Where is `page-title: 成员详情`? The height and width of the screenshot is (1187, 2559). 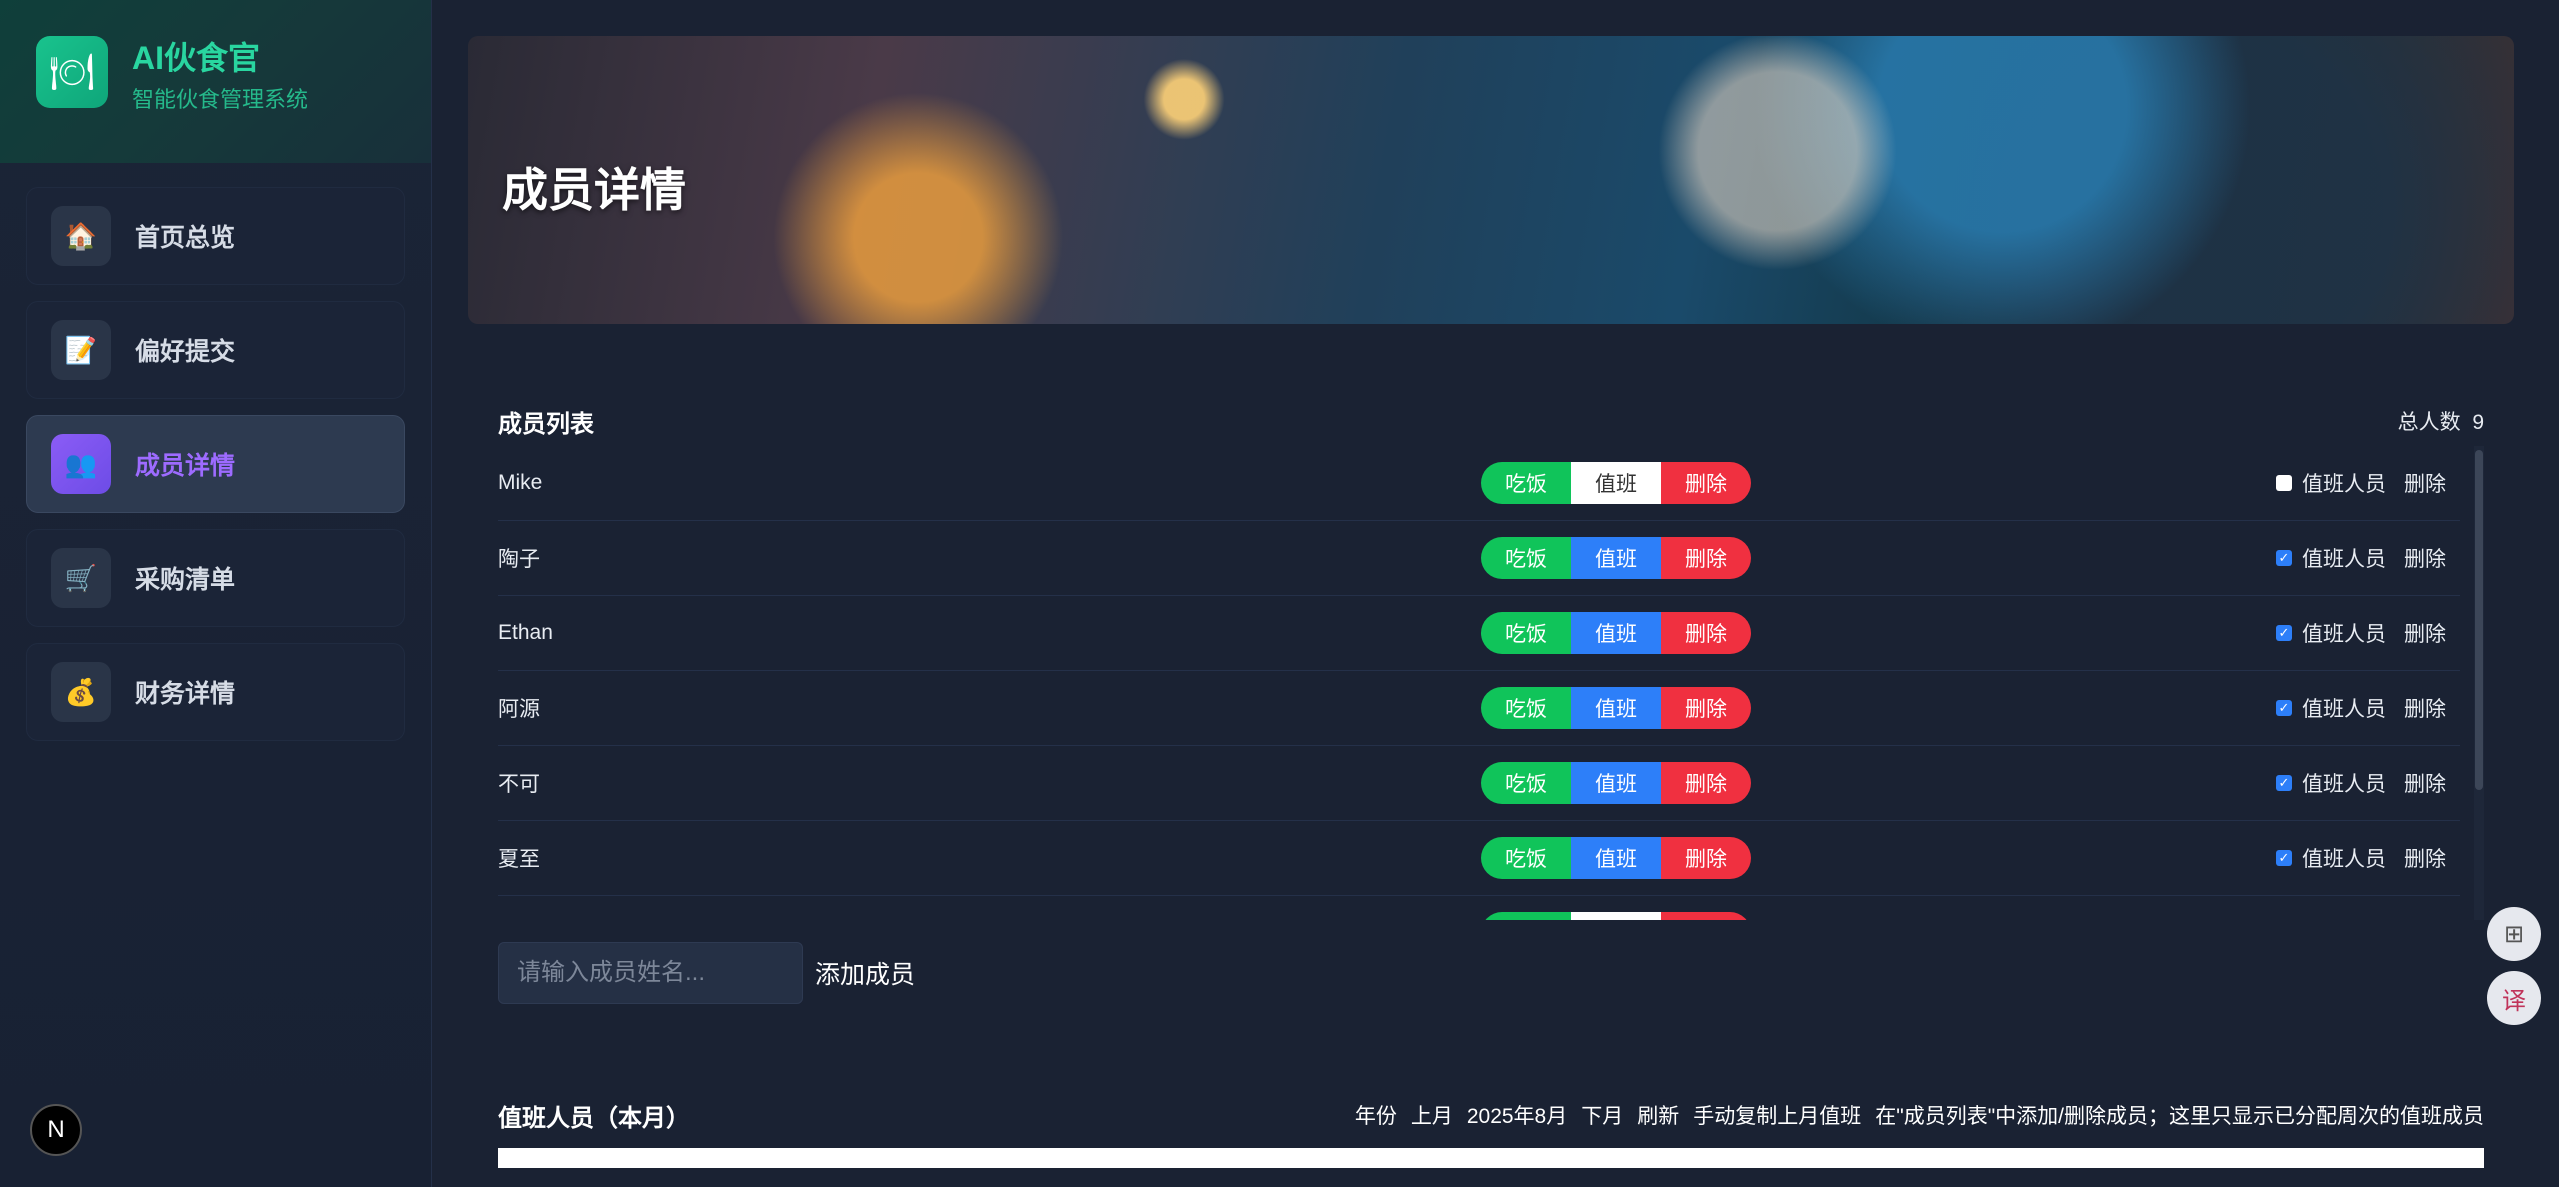
page-title: 成员详情 is located at coordinates (594, 190).